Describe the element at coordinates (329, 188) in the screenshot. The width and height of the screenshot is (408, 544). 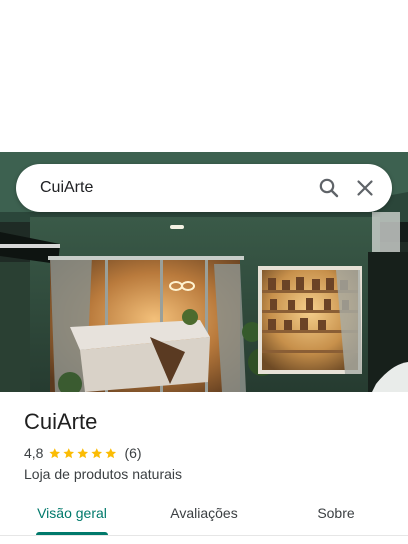
I see `search-icon` at that location.